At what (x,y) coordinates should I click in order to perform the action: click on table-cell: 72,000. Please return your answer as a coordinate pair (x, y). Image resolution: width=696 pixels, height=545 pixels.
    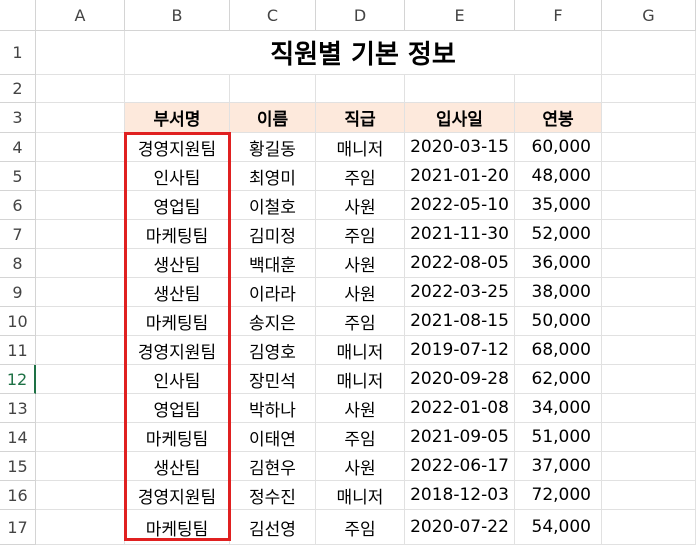
    Looking at the image, I should click on (558, 495).